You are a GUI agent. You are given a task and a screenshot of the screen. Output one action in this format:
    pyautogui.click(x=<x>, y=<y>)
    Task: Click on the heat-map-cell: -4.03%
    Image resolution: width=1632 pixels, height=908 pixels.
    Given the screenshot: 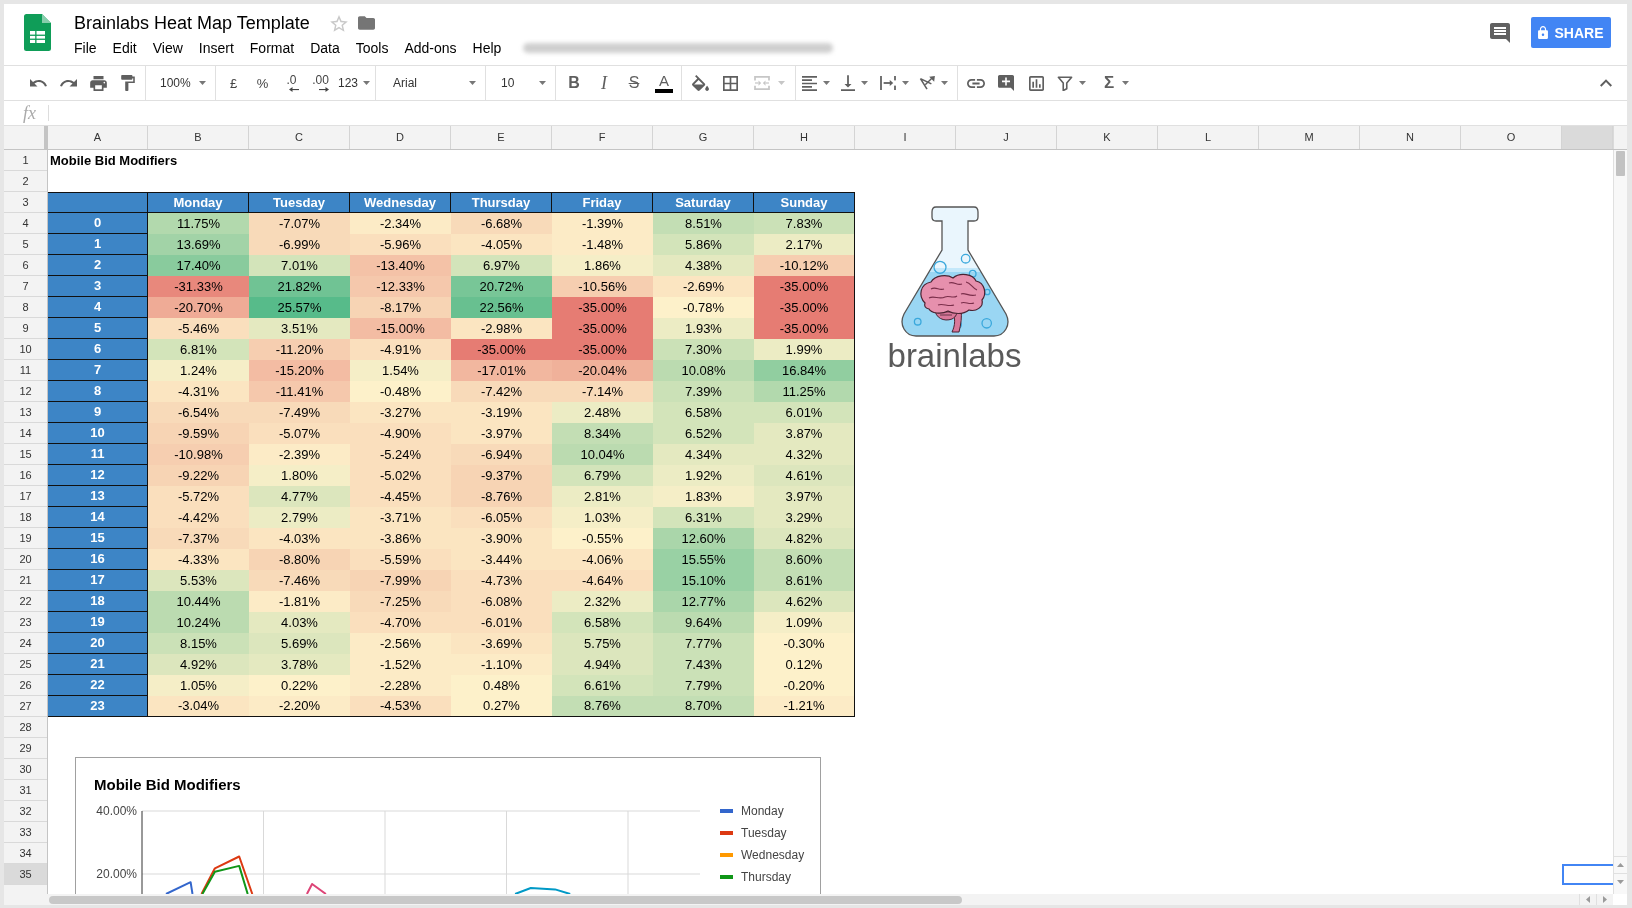 What is the action you would take?
    pyautogui.click(x=299, y=538)
    